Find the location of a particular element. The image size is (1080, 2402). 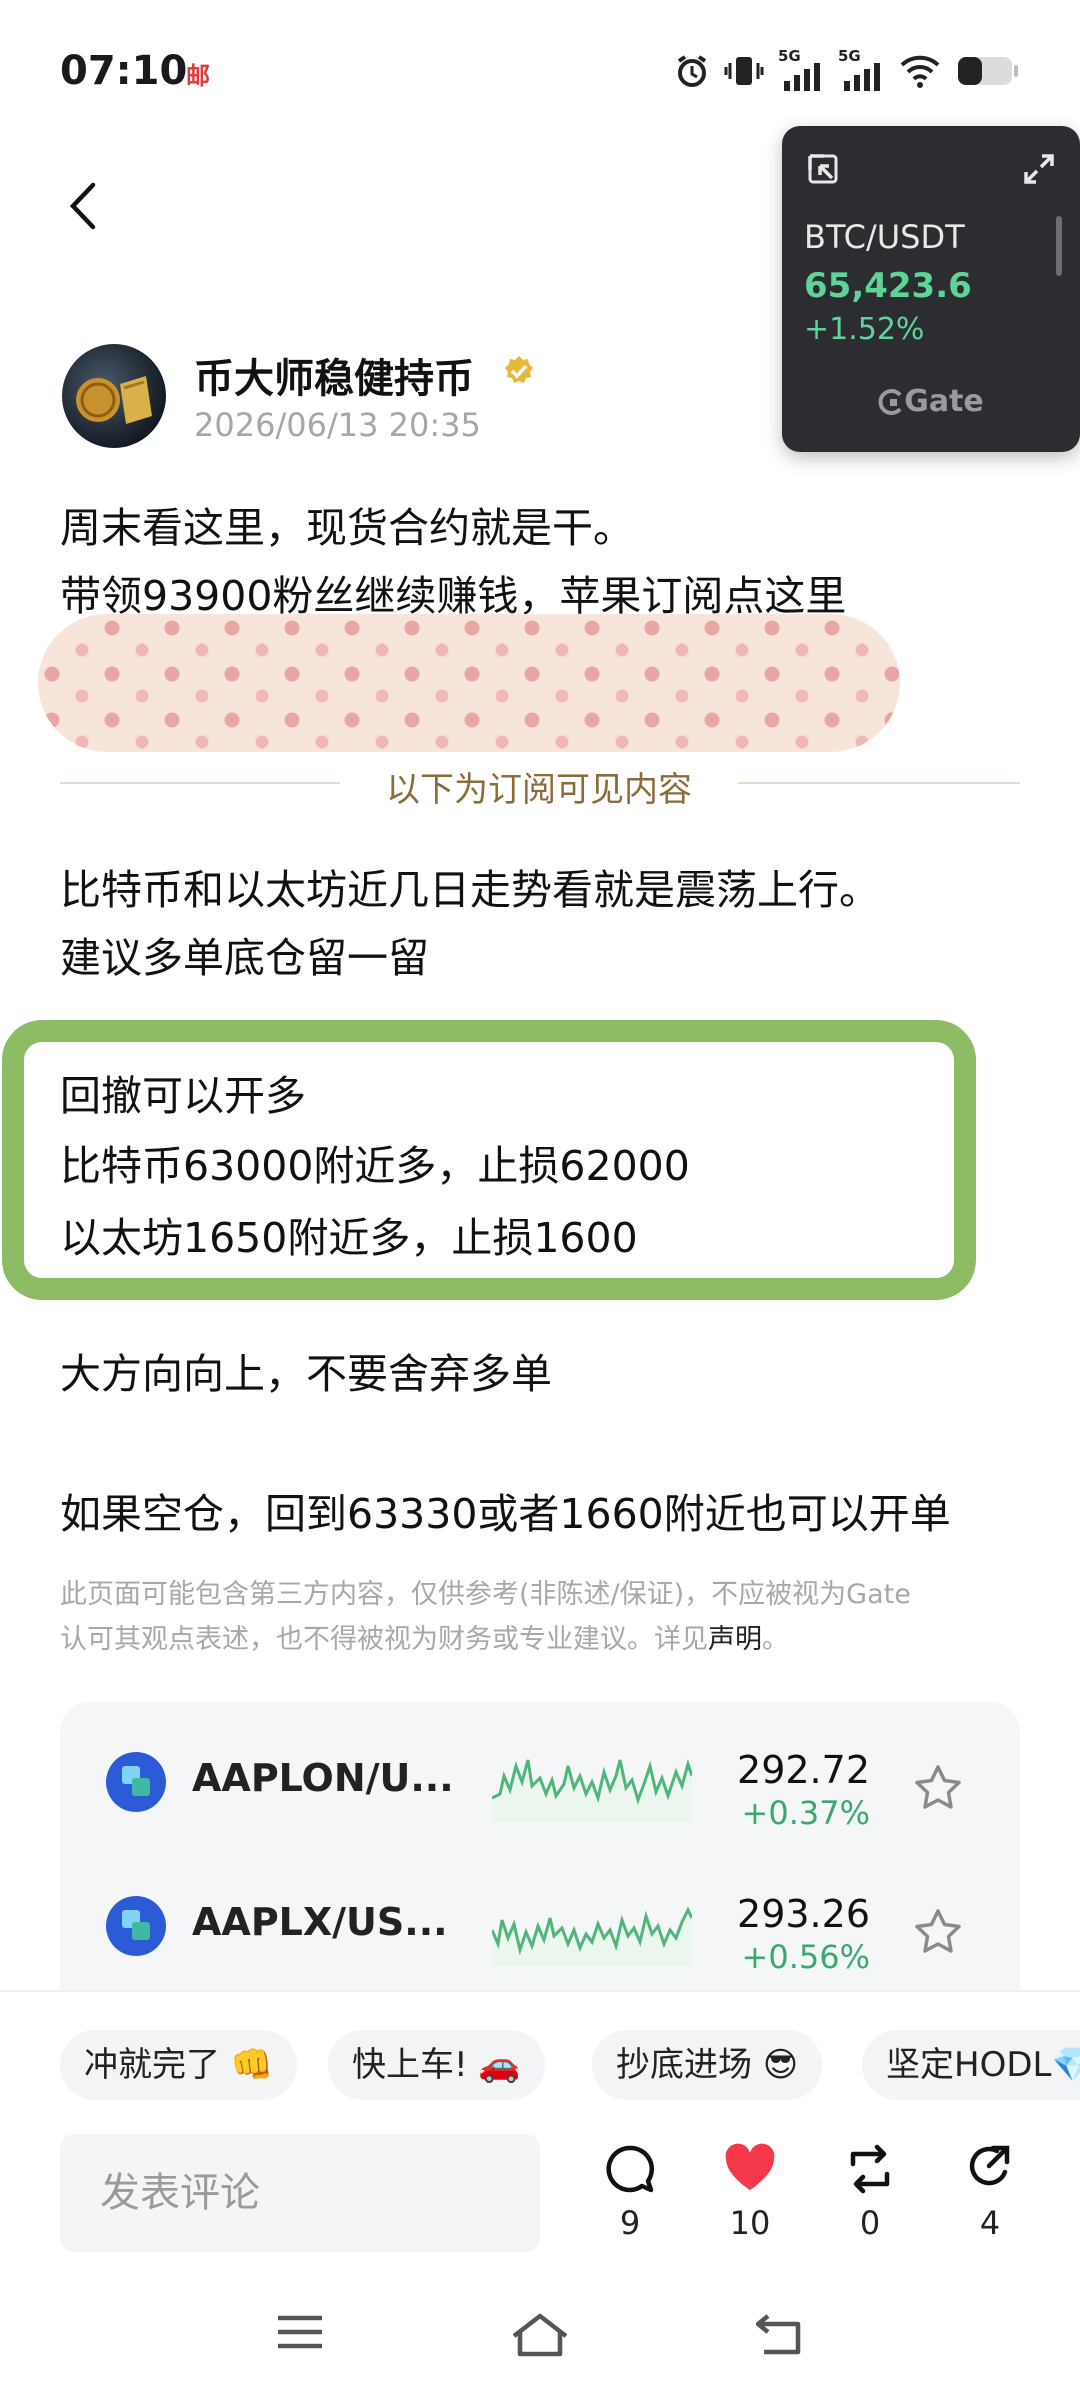

after-line-2: 如果空仓，回到63330或者1660附近也可以开单 is located at coordinates (505, 1514).